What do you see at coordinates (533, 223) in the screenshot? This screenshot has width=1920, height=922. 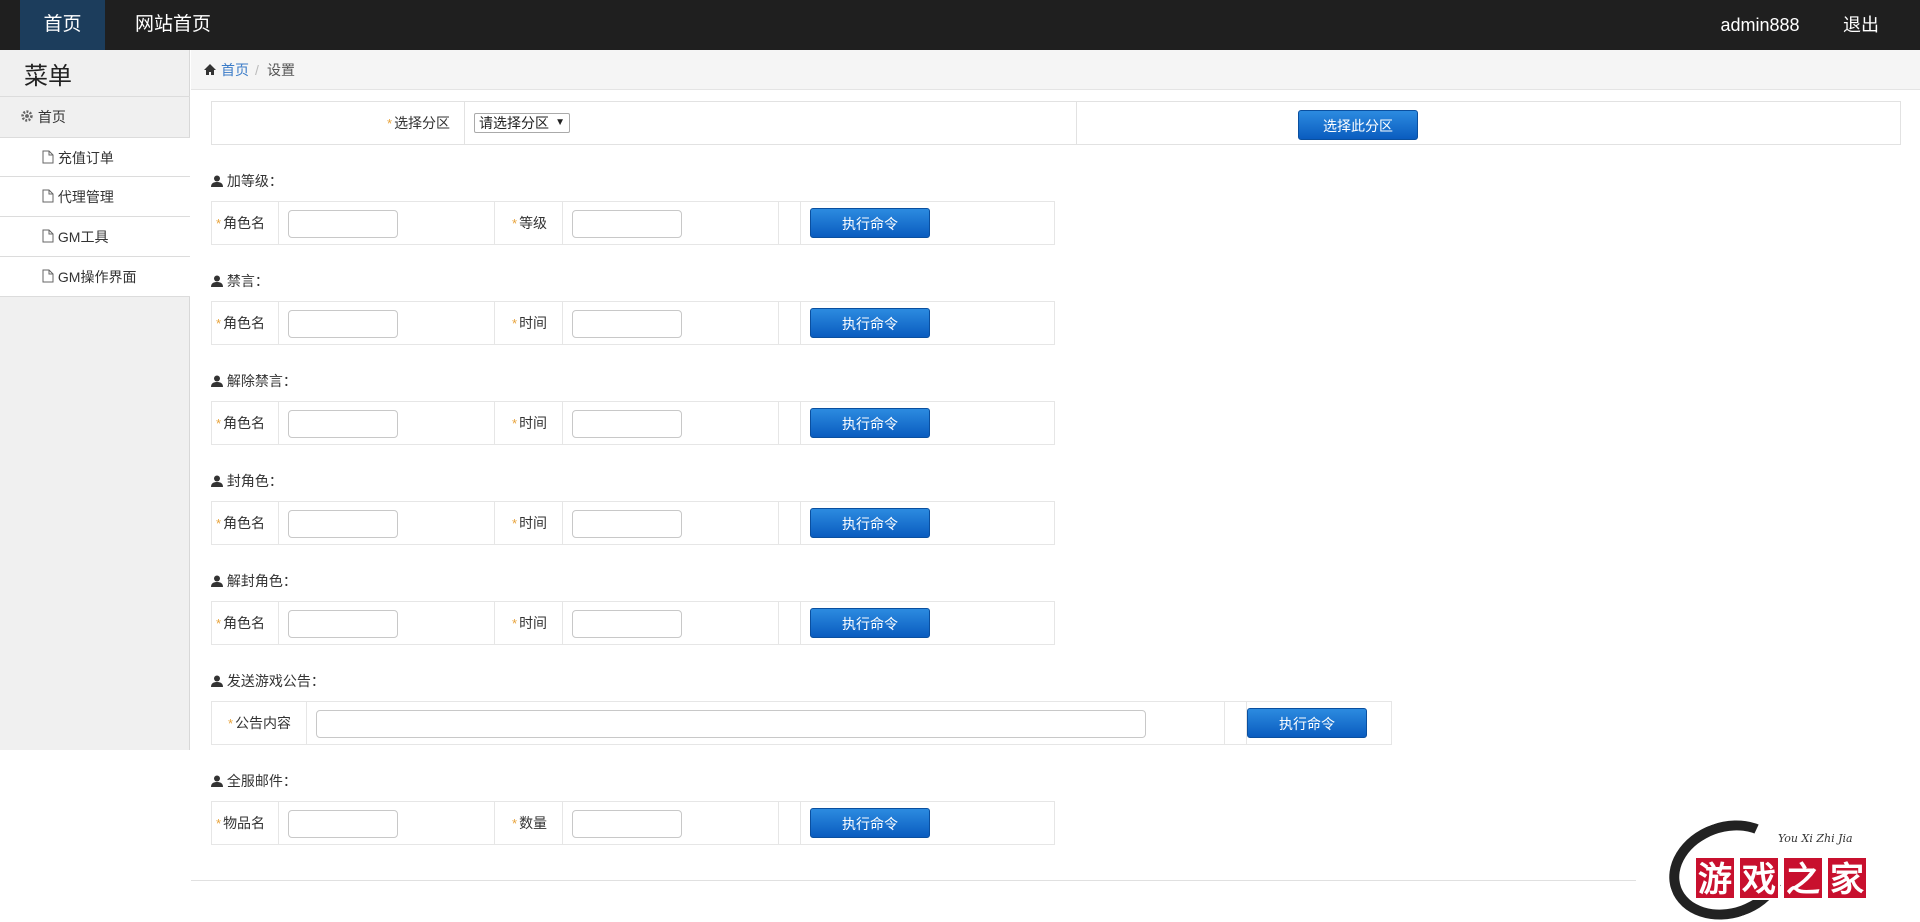 I see `field-label: 等级` at bounding box center [533, 223].